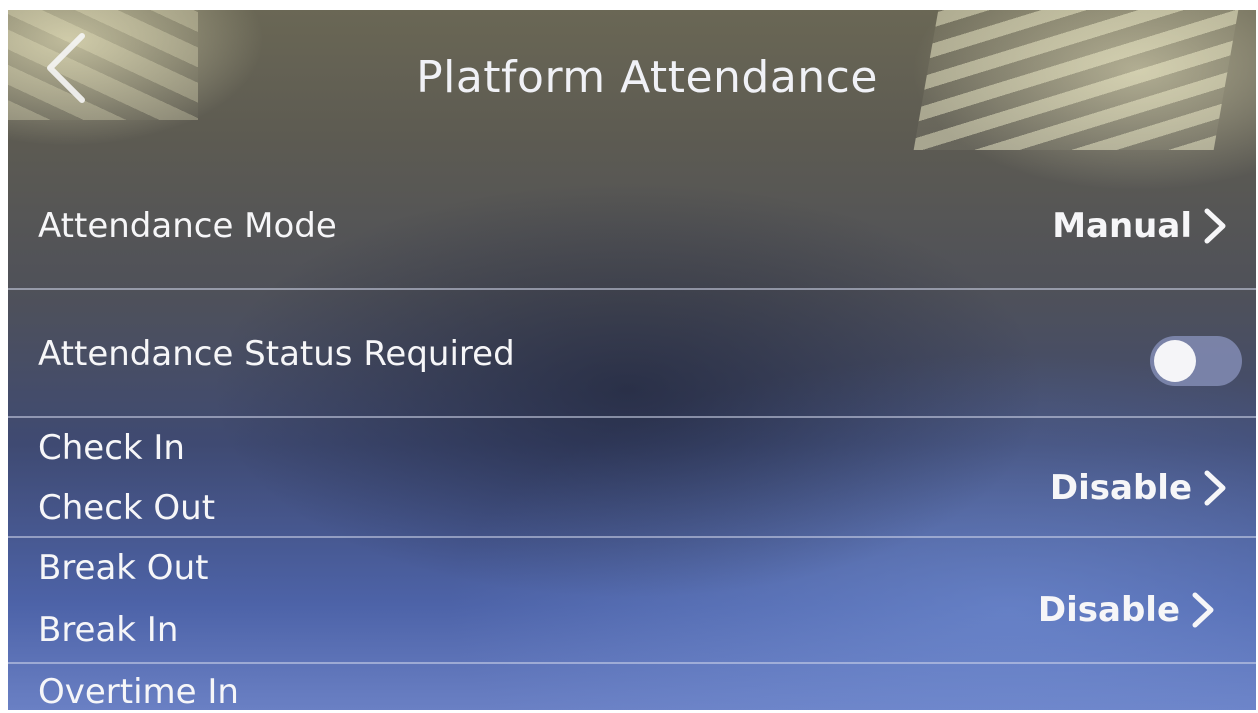 This screenshot has width=1258, height=713. Describe the element at coordinates (632, 687) in the screenshot. I see `overtime-row: Overtime In` at that location.